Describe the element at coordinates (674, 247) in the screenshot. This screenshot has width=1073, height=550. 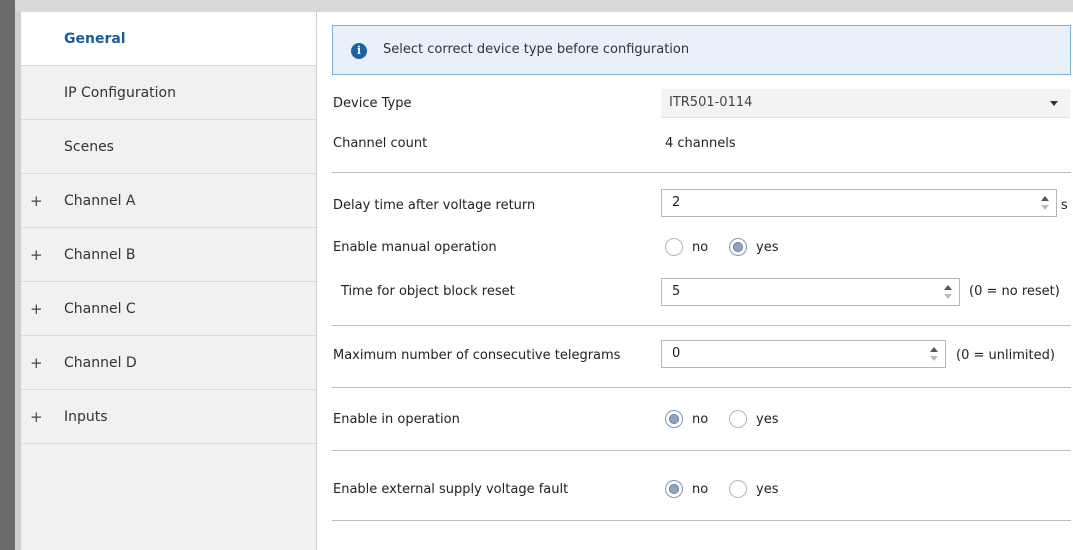
I see `manual-operation-no-radio` at that location.